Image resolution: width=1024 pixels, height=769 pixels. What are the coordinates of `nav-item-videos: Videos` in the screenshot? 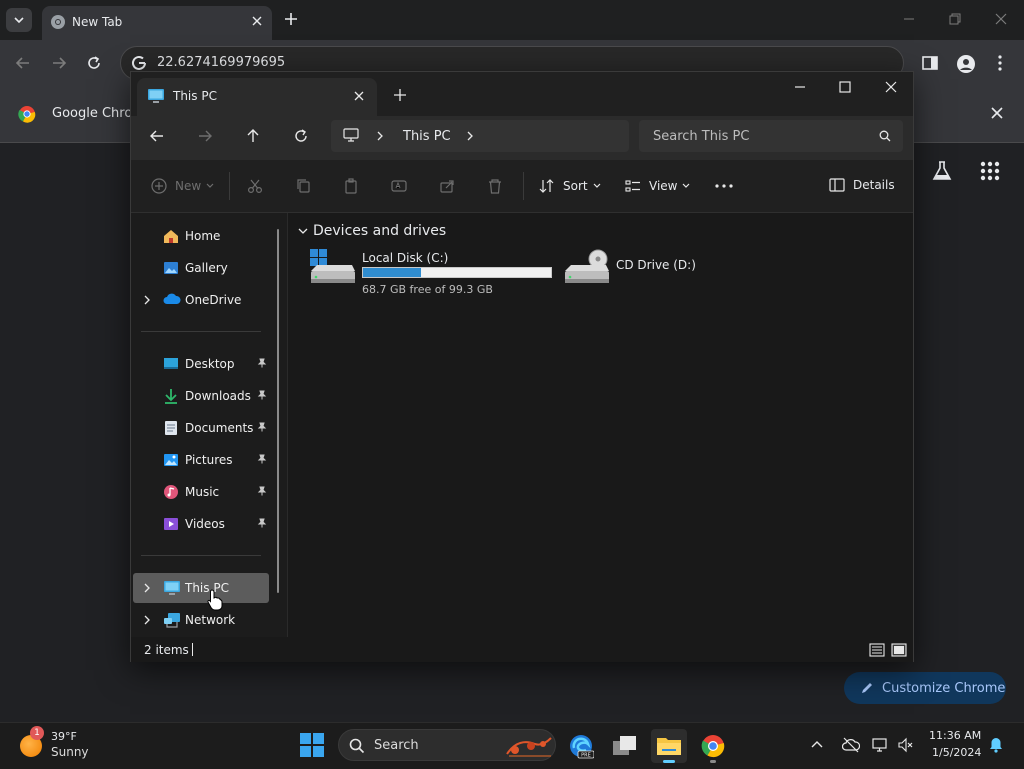 It's located at (201, 524).